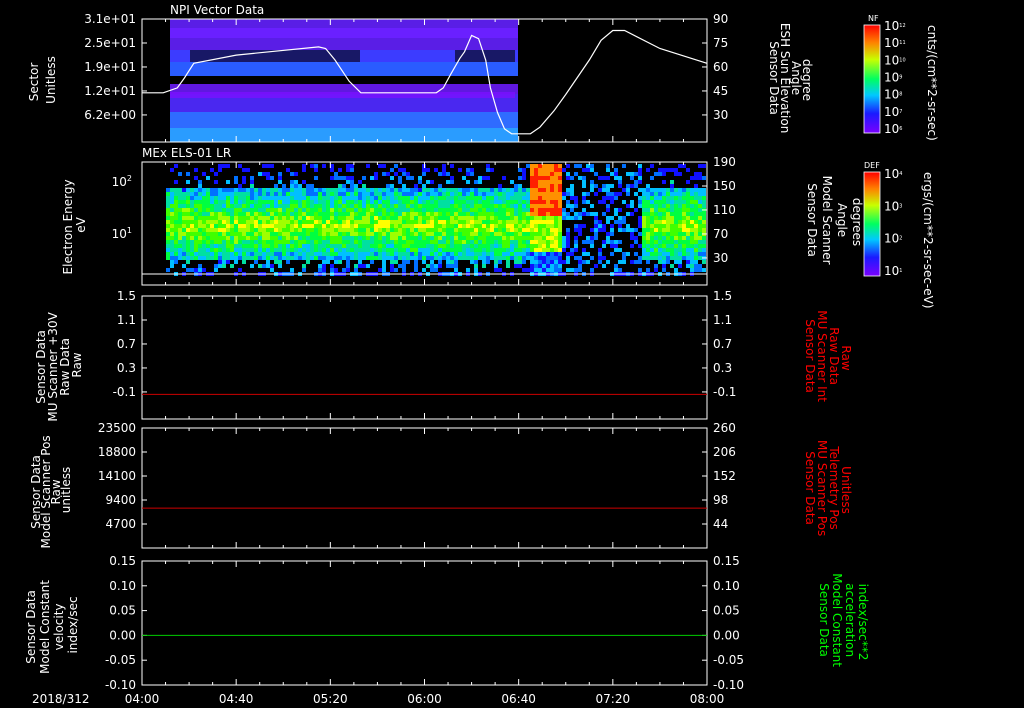 The image size is (1024, 708). Describe the element at coordinates (893, 129) in the screenshot. I see `nf-cbtick-6: 106` at that location.